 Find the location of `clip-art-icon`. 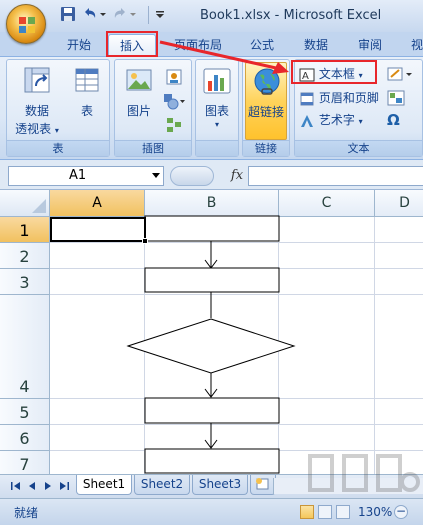

clip-art-icon is located at coordinates (174, 77).